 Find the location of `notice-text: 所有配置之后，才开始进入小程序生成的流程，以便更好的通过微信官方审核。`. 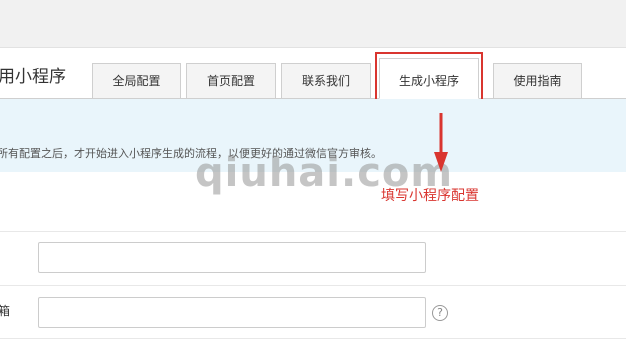

notice-text: 所有配置之后，才开始进入小程序生成的流程，以便更好的通过微信官方审核。 is located at coordinates (191, 153).